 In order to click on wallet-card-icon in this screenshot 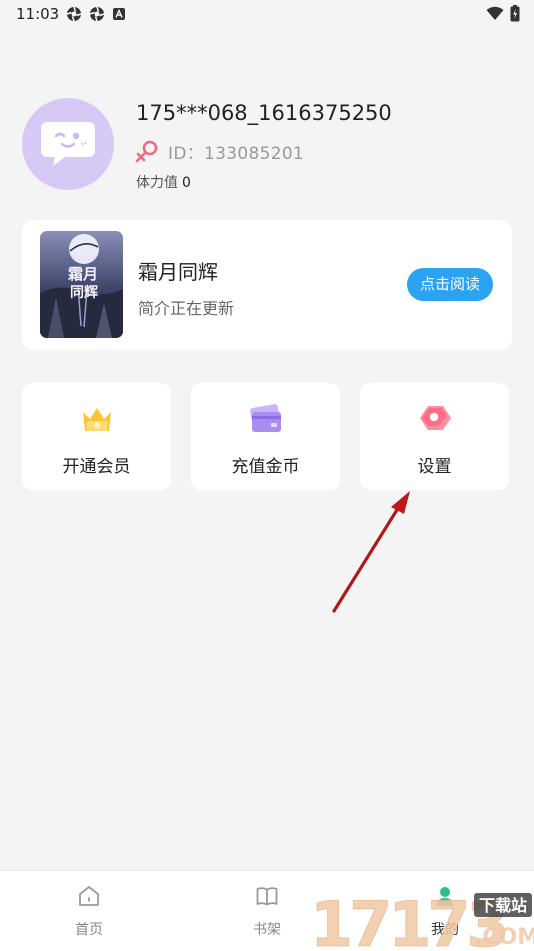, I will do `click(265, 418)`.